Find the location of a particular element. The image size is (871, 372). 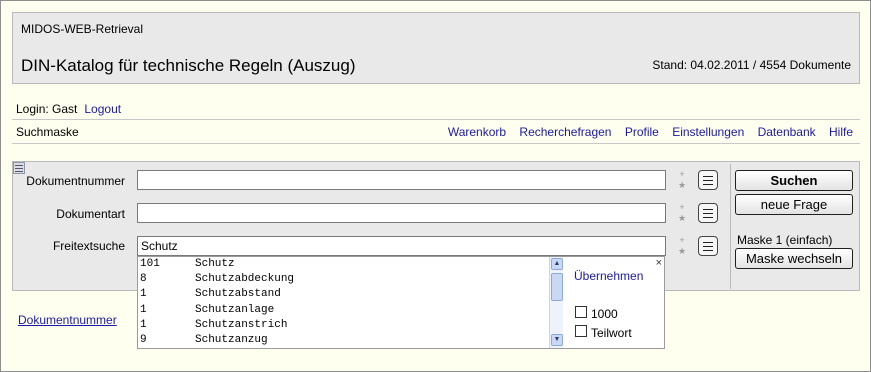

section-label: Suchmaske is located at coordinates (47, 132).